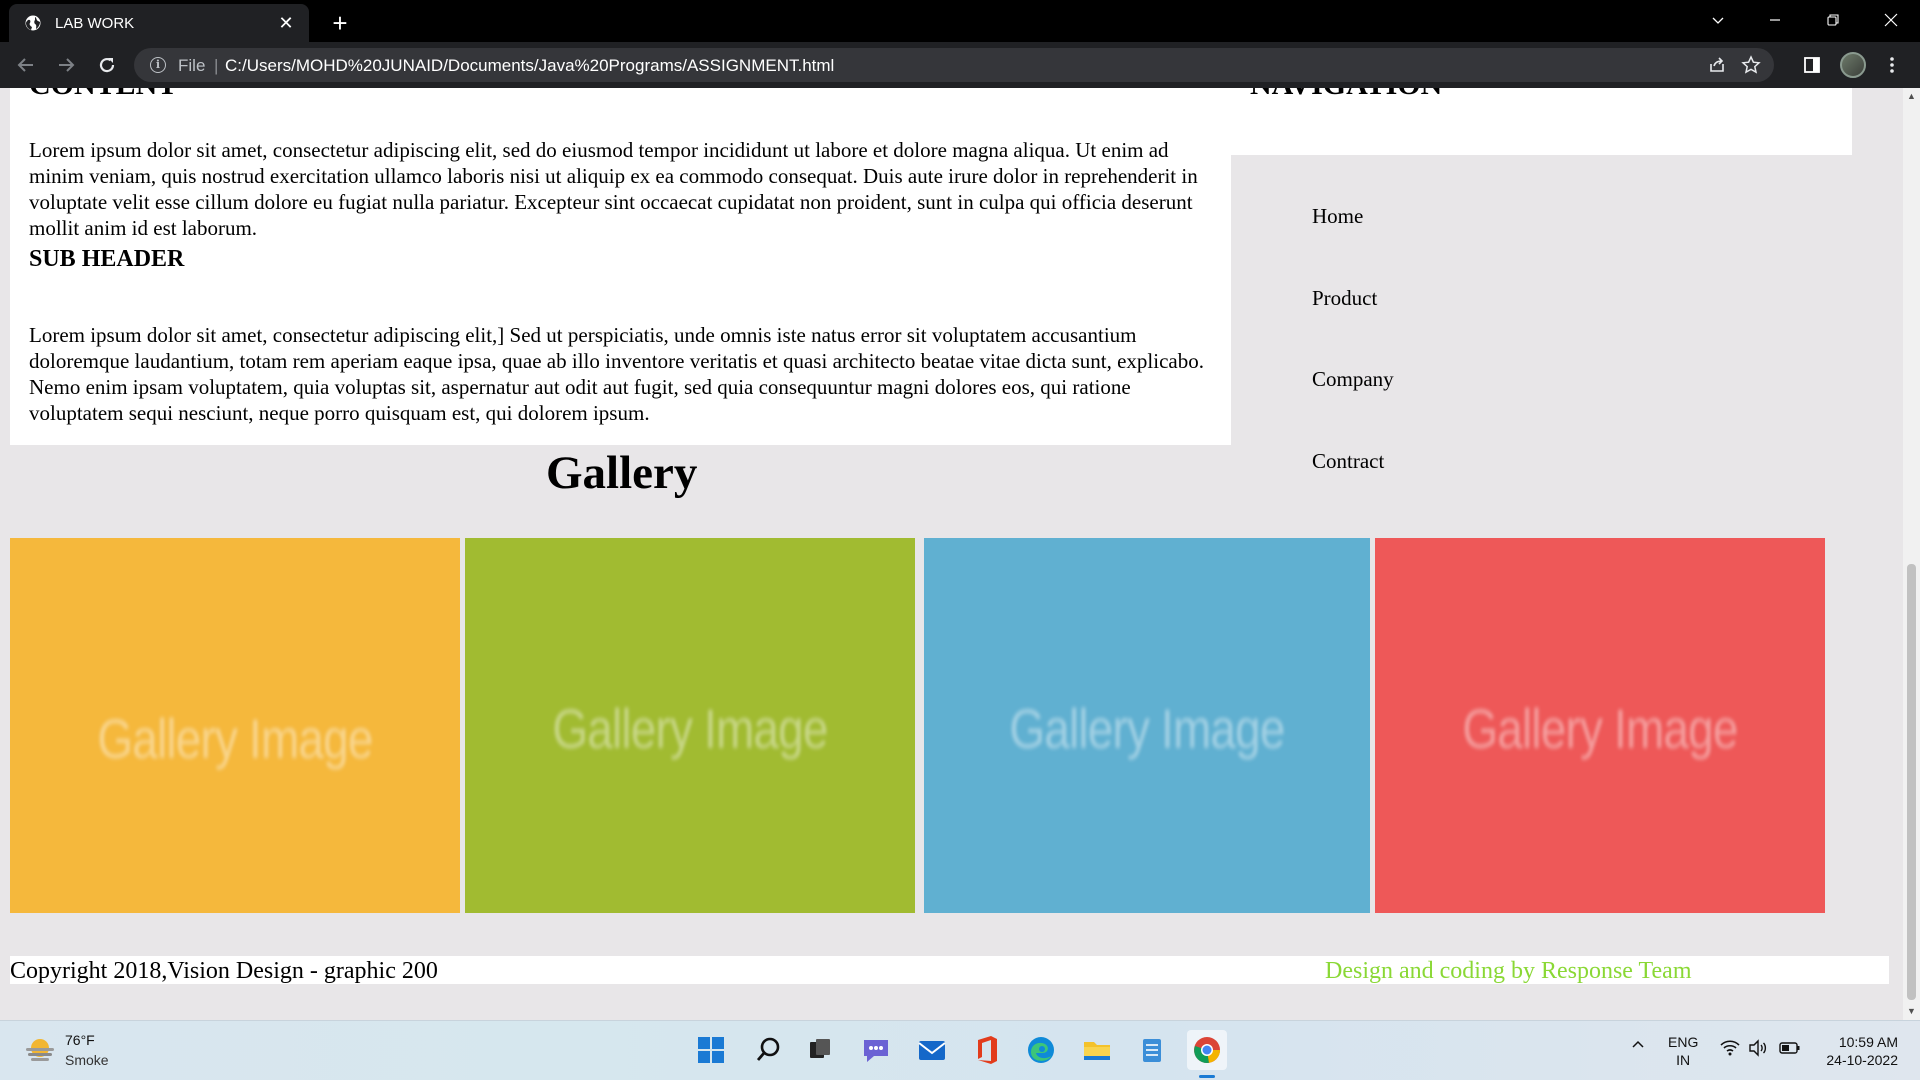 The image size is (1920, 1080). I want to click on forward-icon, so click(66, 65).